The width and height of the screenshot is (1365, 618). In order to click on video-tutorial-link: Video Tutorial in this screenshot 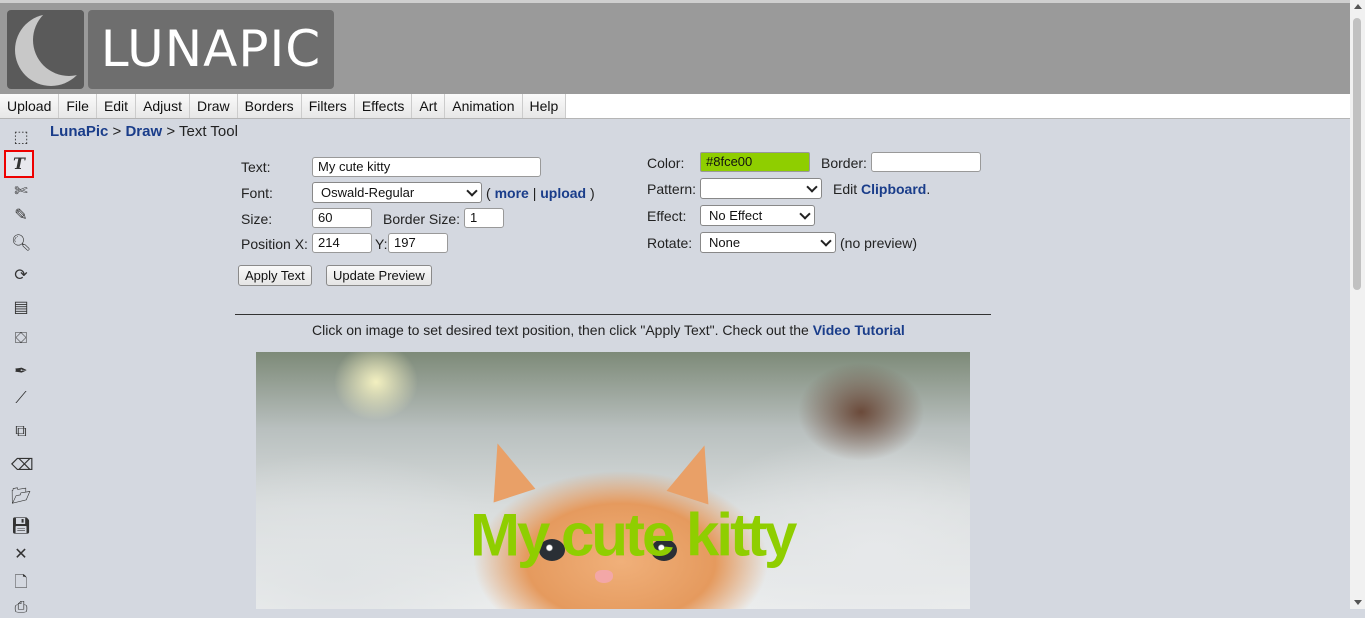, I will do `click(859, 330)`.